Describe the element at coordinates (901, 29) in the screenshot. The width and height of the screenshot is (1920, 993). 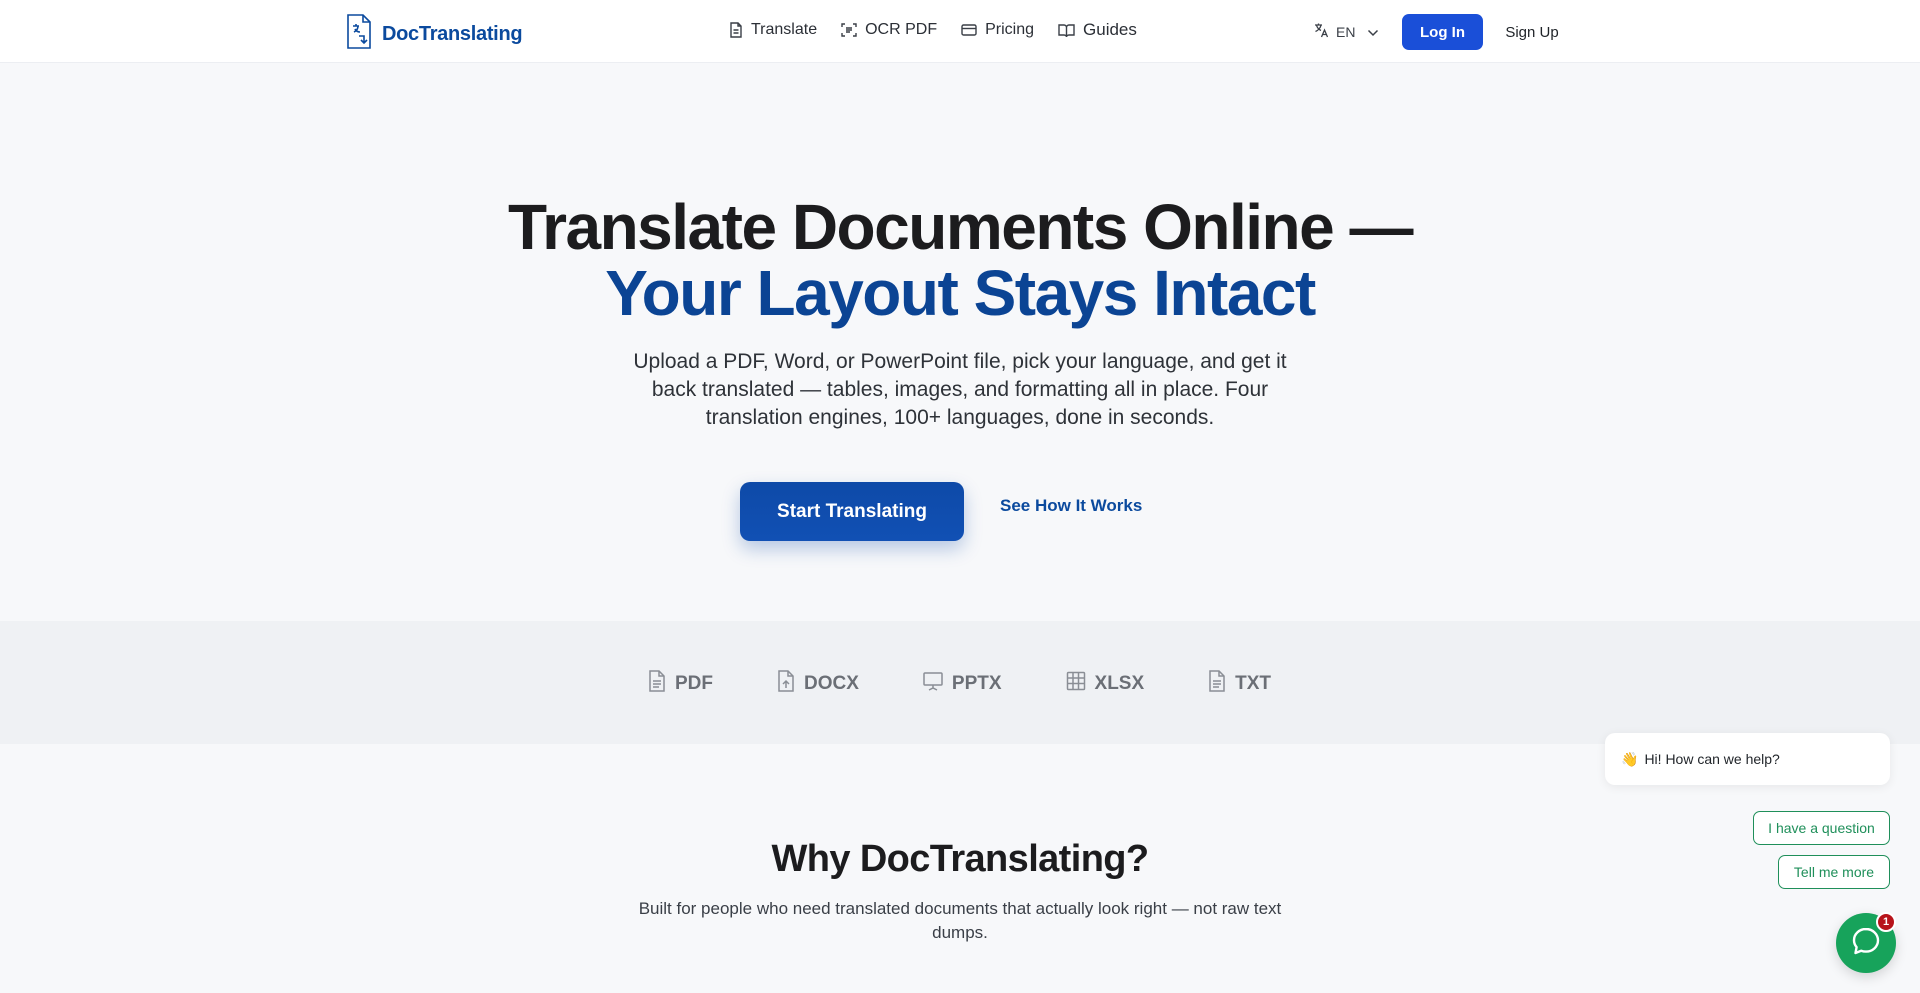
I see `nav-ocr-label: OCR PDF` at that location.